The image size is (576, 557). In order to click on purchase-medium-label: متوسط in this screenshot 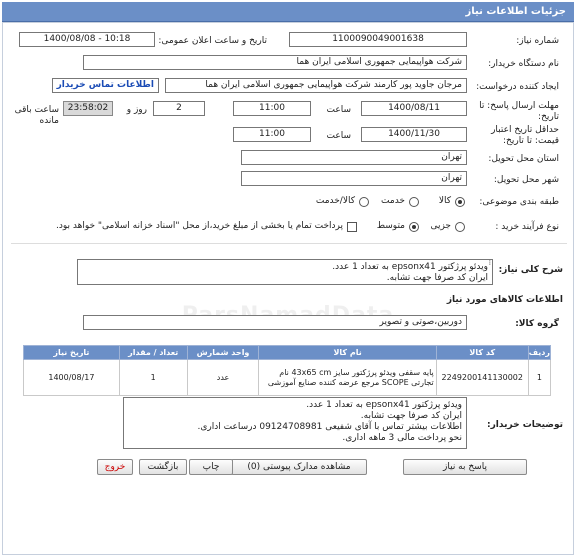, I will do `click(390, 226)`.